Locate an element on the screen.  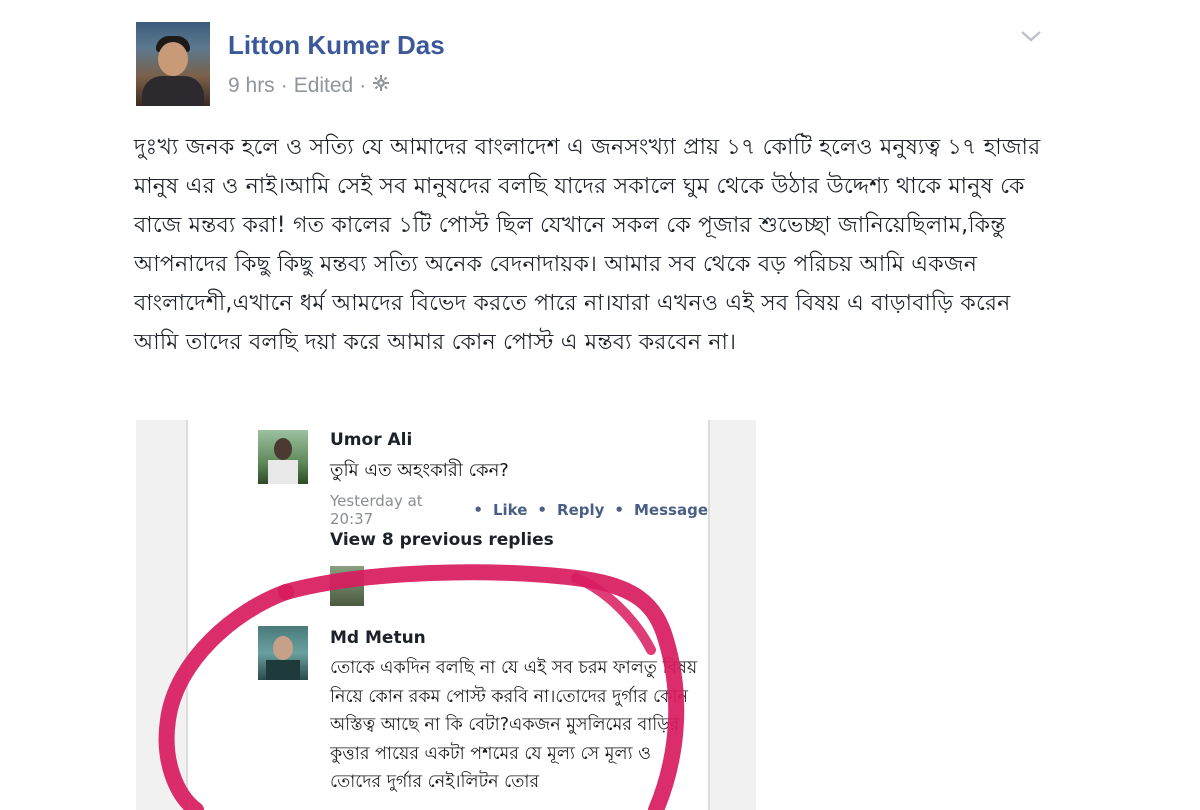
message-link: Message is located at coordinates (671, 510).